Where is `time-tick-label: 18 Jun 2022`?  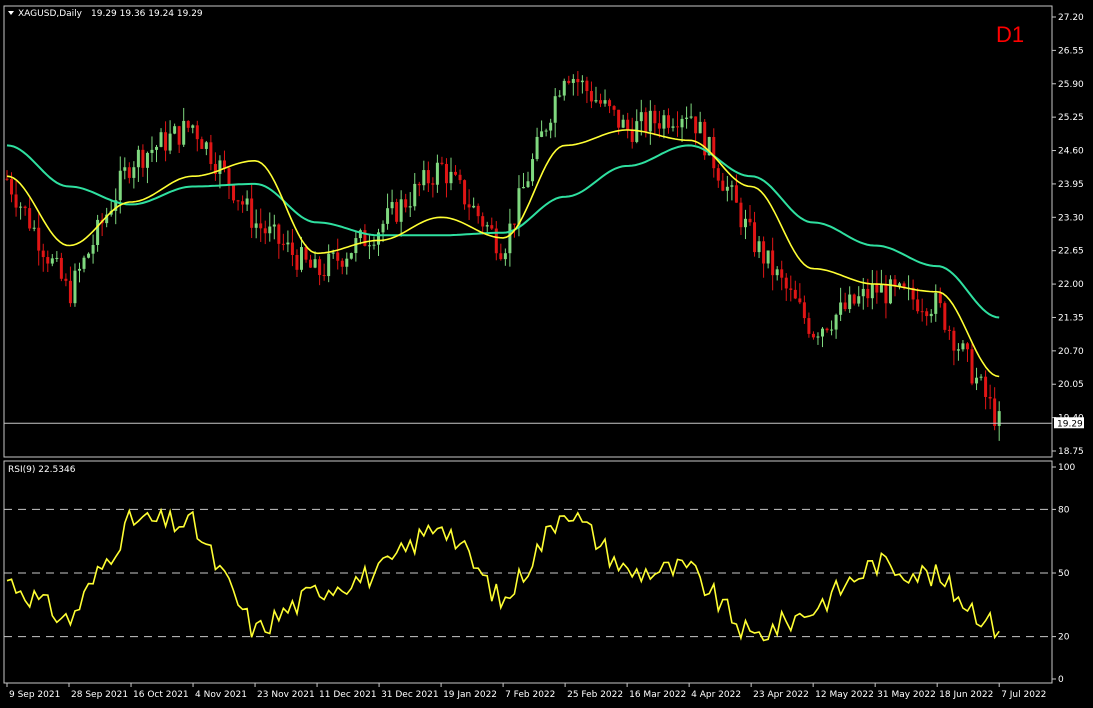 time-tick-label: 18 Jun 2022 is located at coordinates (966, 695).